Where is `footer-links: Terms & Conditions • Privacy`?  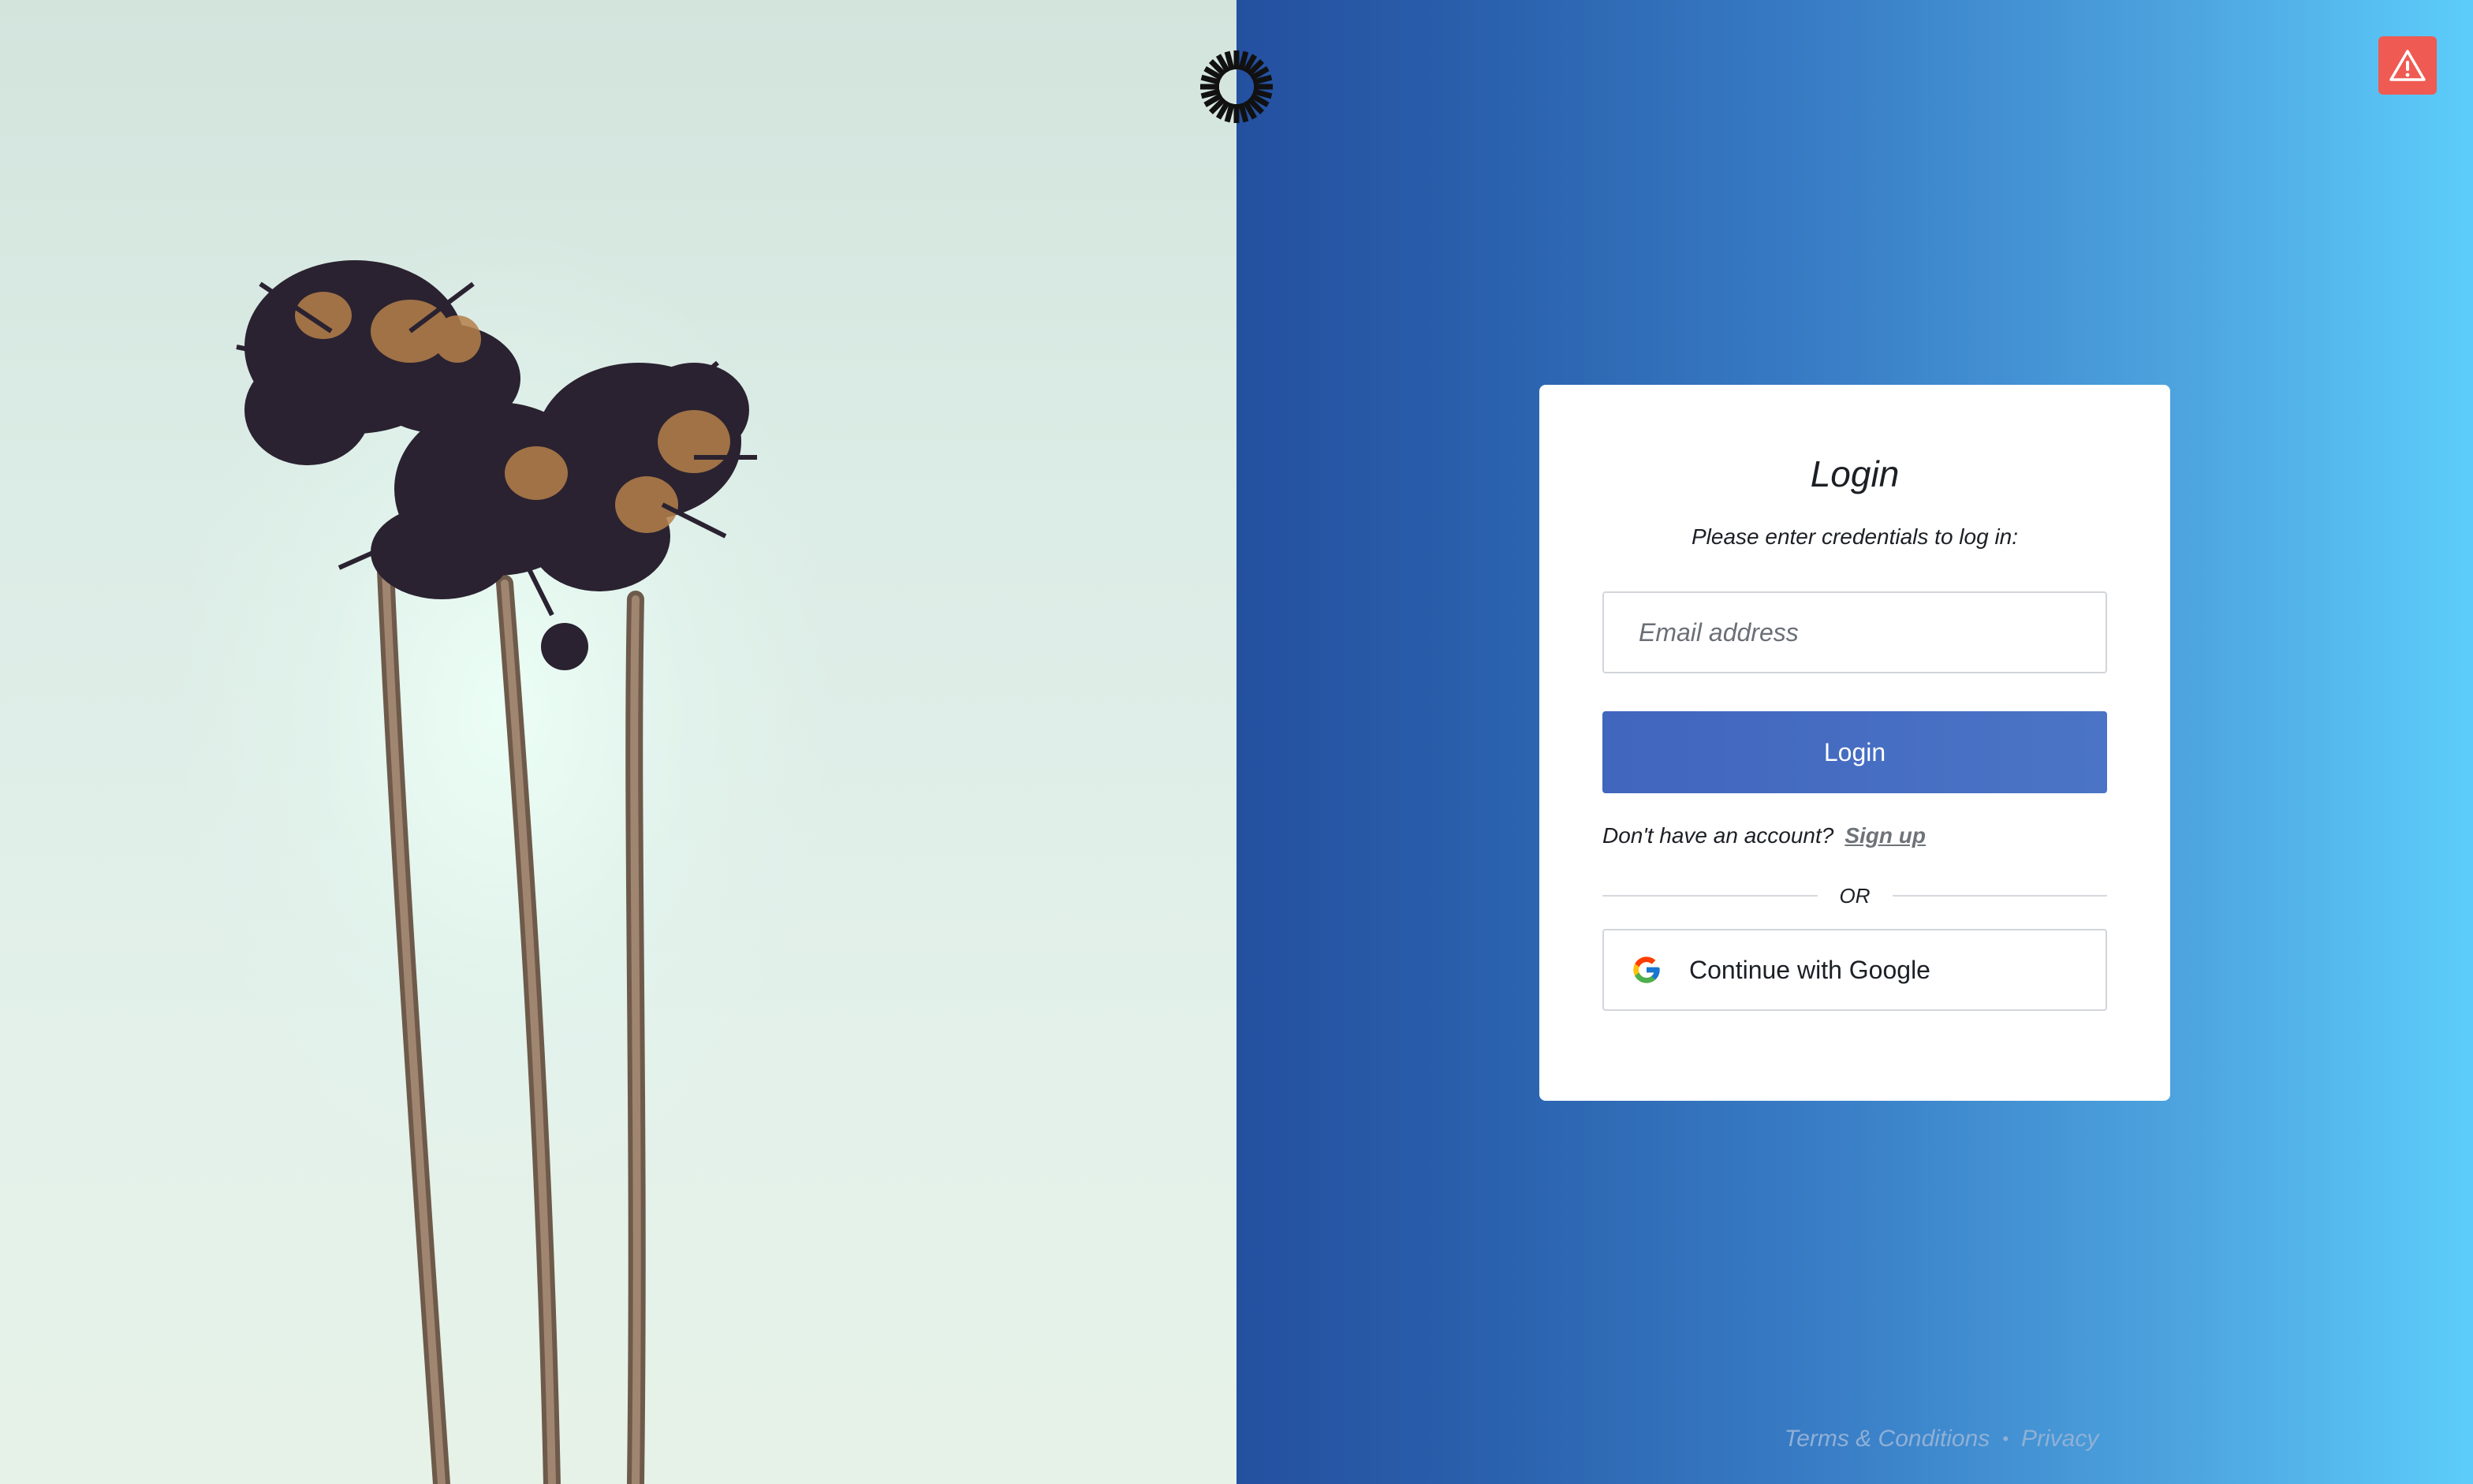 footer-links: Terms & Conditions • Privacy is located at coordinates (1854, 1439).